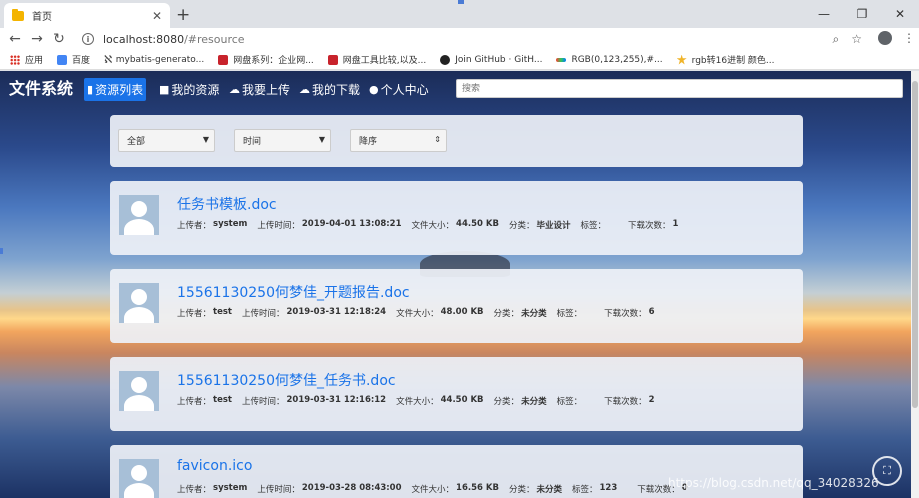  Describe the element at coordinates (773, 483) in the screenshot. I see `watermark-text: https://blog.csdn.net/qq_34028326` at that location.